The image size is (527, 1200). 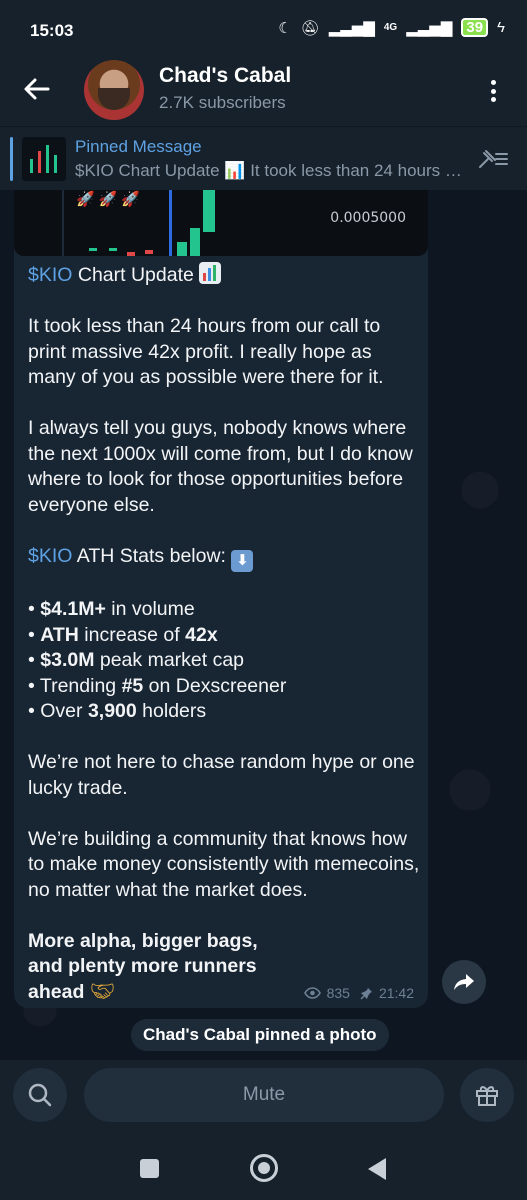 What do you see at coordinates (338, 993) in the screenshot?
I see `view-count: 835` at bounding box center [338, 993].